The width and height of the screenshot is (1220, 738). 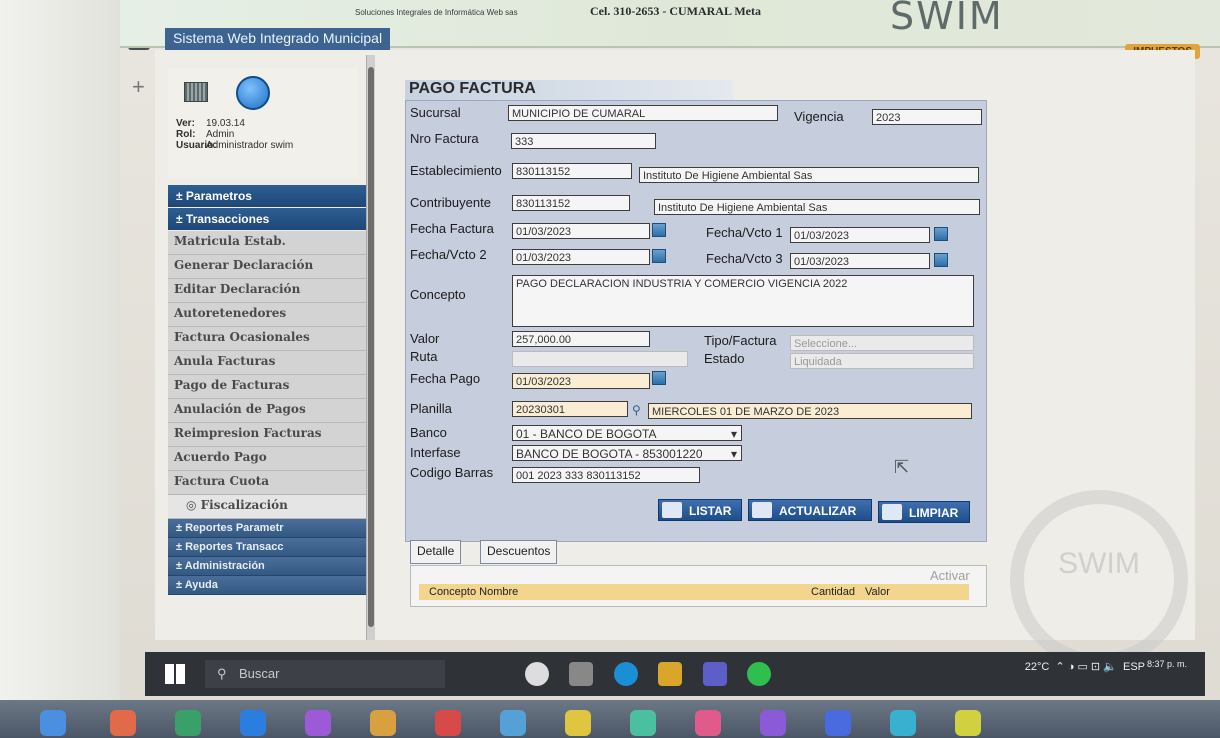 What do you see at coordinates (817, 207) in the screenshot?
I see `contribuyente-nombre-field: Instituto De Higiene Ambiental Sas` at bounding box center [817, 207].